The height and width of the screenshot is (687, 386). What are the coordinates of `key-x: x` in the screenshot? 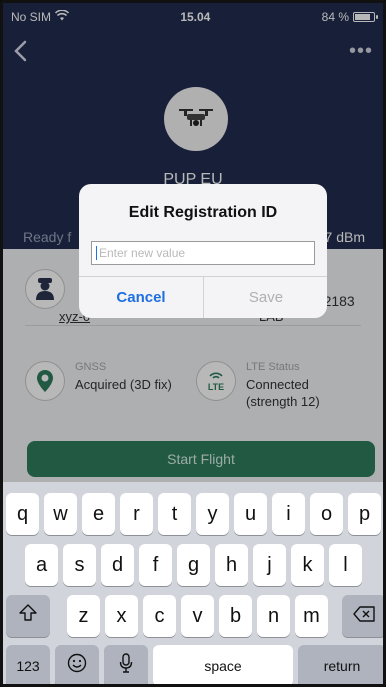 It's located at (121, 616).